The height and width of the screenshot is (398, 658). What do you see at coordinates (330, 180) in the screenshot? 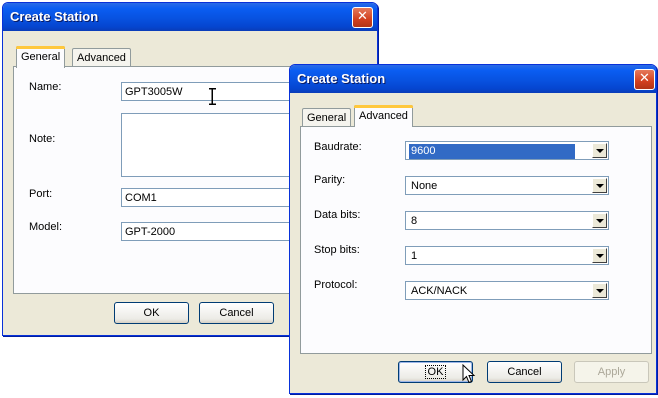
I see `parity-label: Parity:` at bounding box center [330, 180].